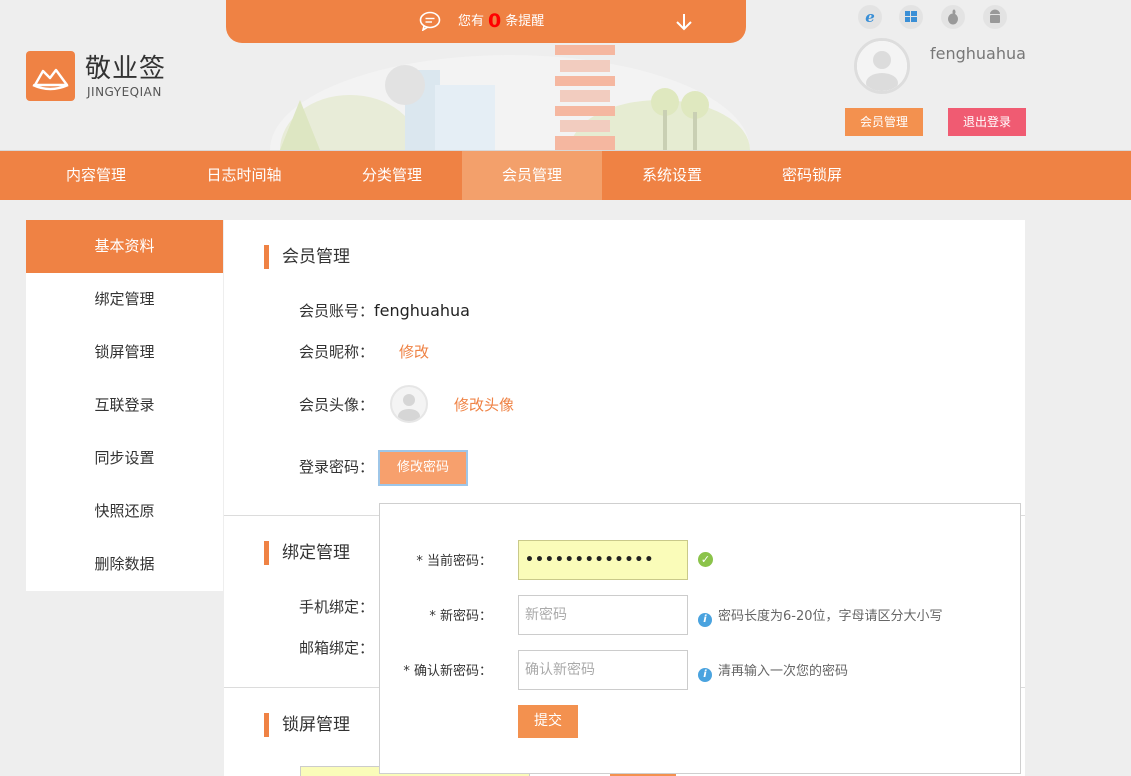  I want to click on sidebar-item-profile: 基本资料, so click(124, 246).